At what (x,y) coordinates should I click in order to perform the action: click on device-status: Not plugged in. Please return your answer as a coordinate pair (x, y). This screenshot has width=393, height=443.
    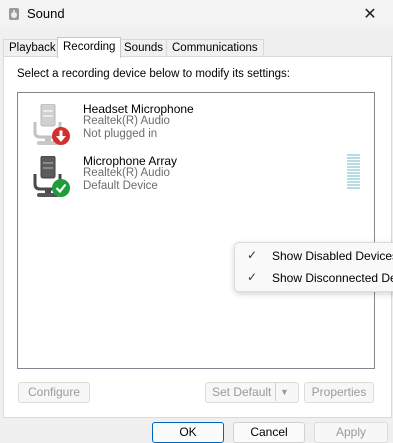
    Looking at the image, I should click on (120, 134).